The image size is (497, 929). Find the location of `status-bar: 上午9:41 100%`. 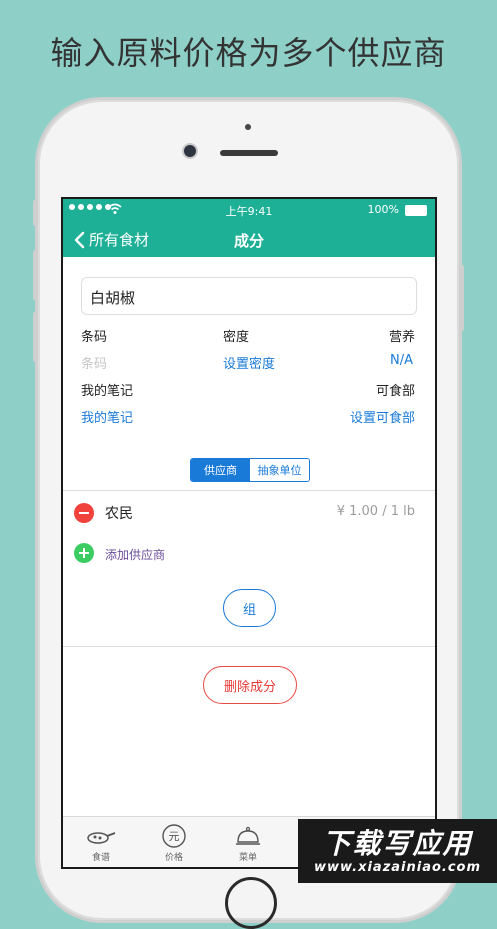

status-bar: 上午9:41 100% is located at coordinates (249, 210).